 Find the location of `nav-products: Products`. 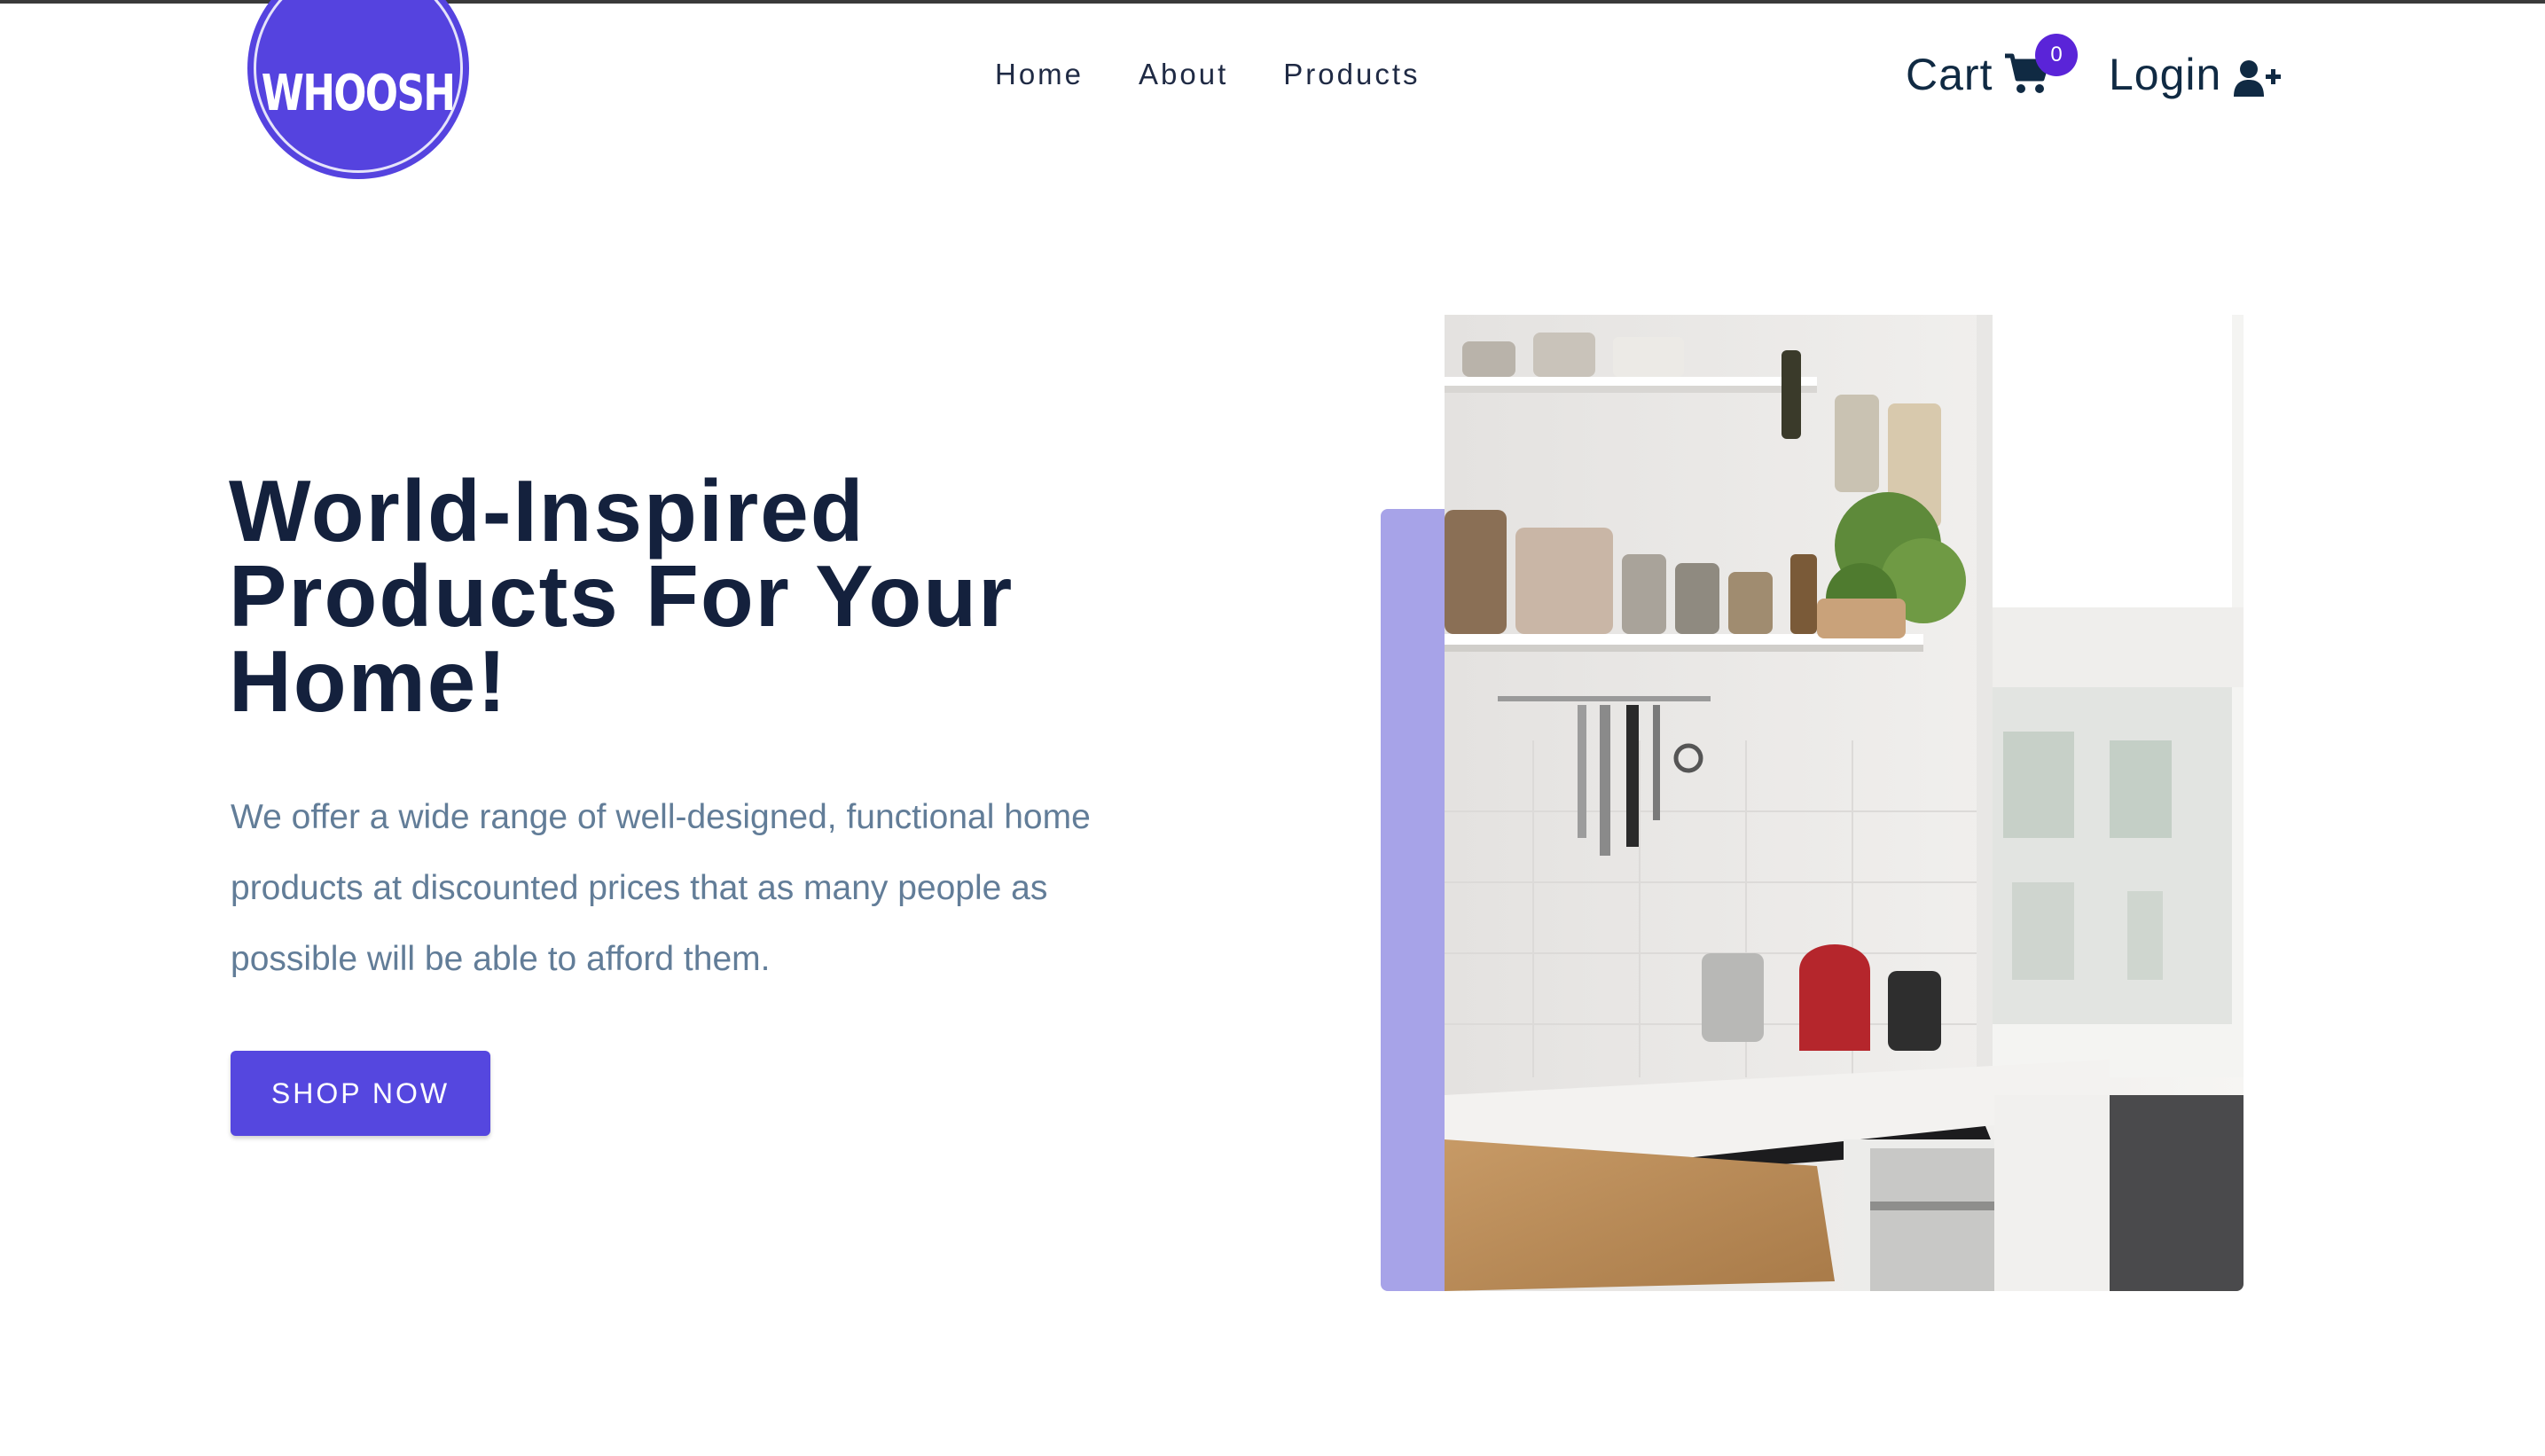

nav-products: Products is located at coordinates (1351, 74).